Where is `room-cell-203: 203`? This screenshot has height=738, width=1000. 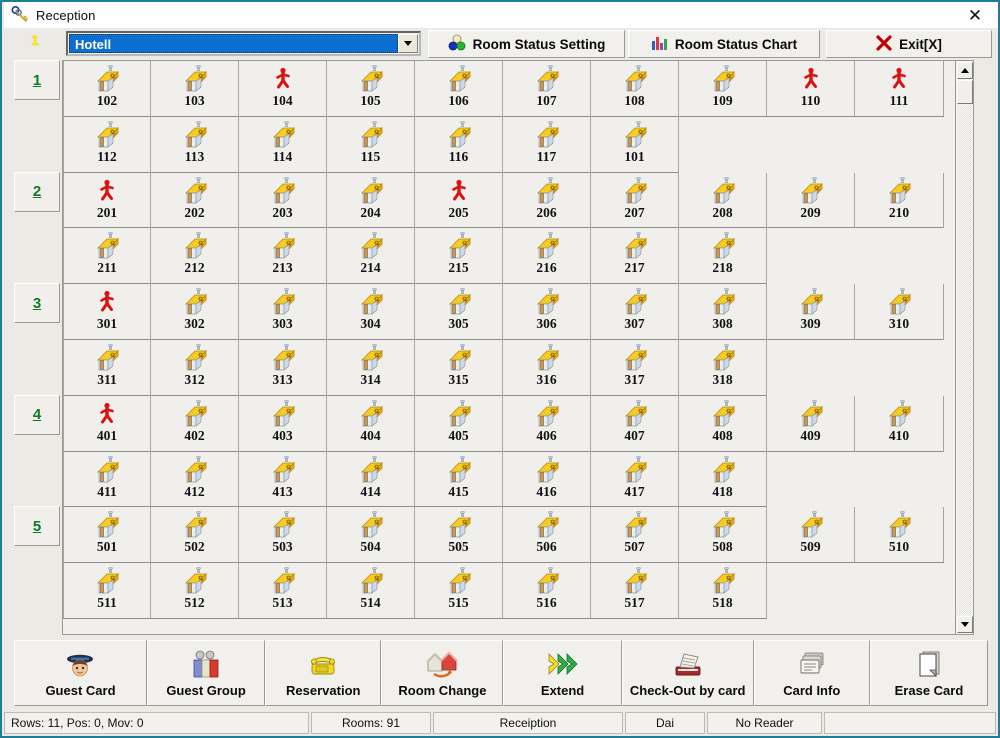
room-cell-203: 203 is located at coordinates (283, 200).